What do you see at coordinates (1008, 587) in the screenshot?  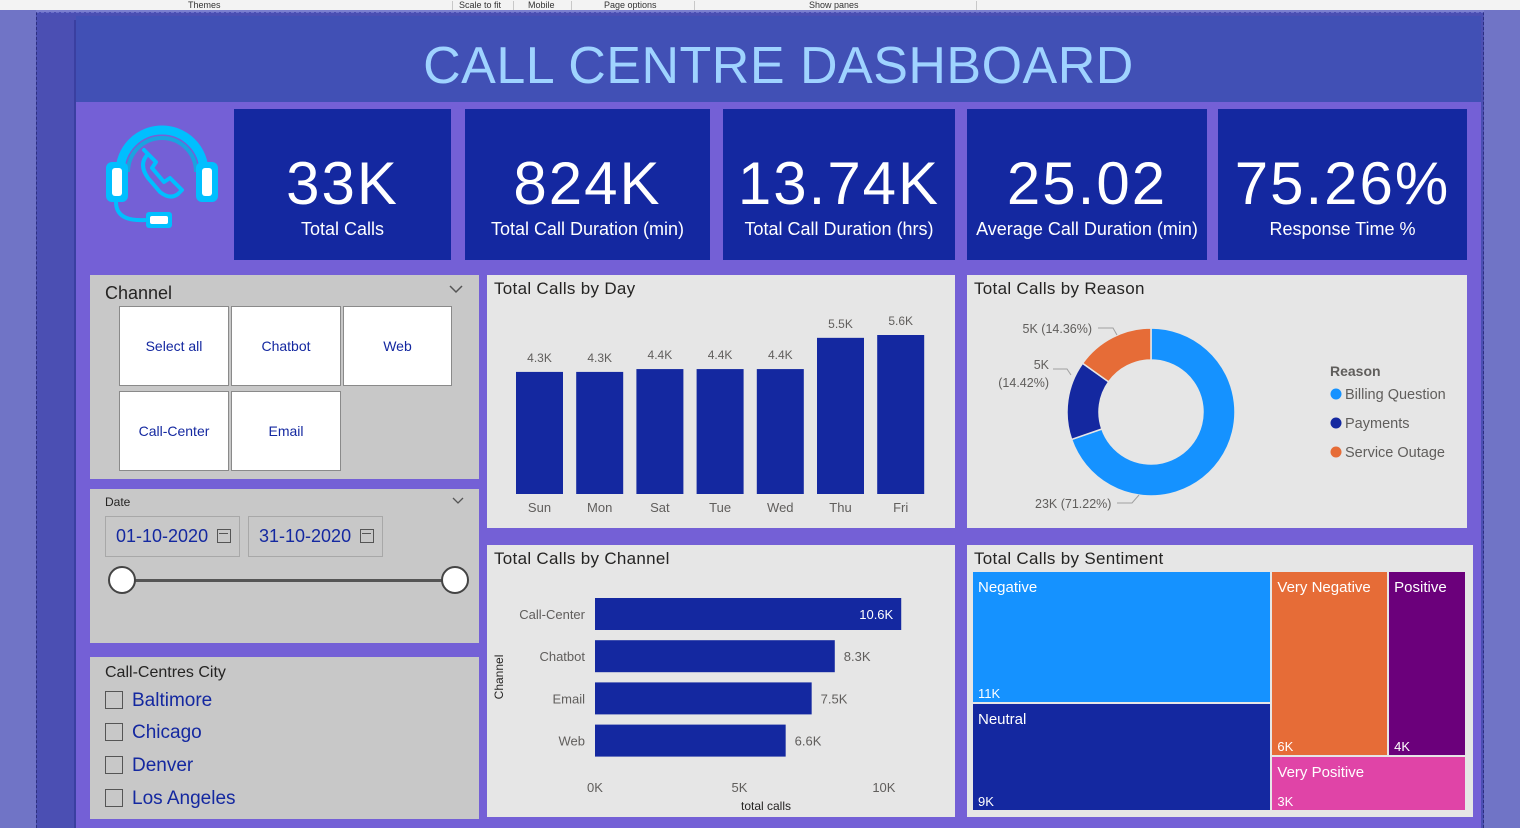 I see `treemap-category-label: Negative` at bounding box center [1008, 587].